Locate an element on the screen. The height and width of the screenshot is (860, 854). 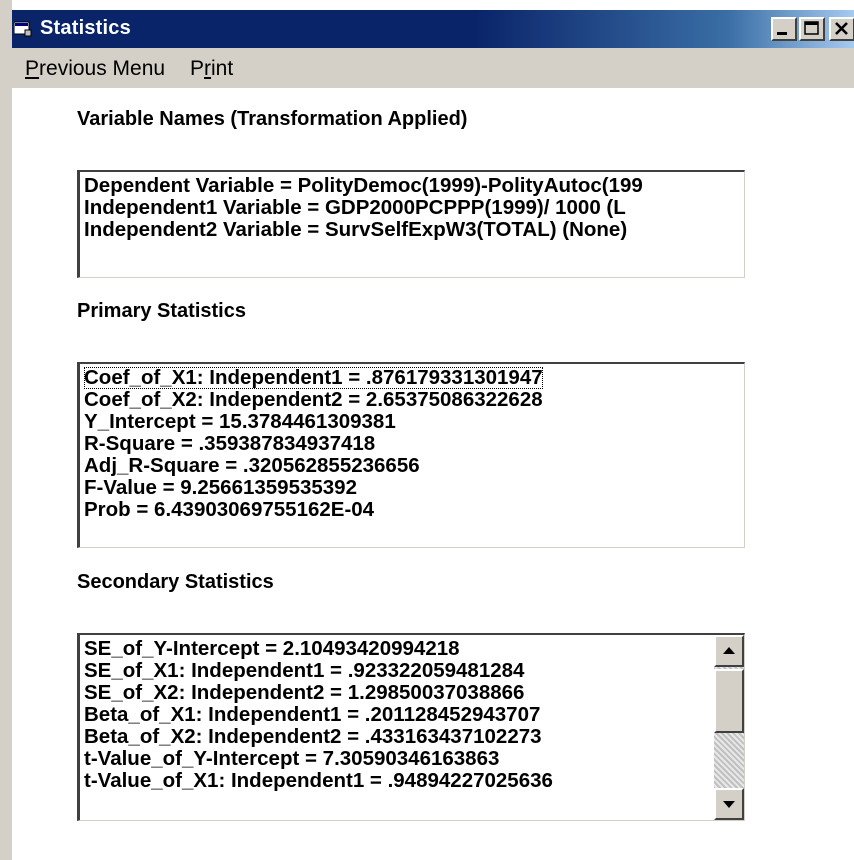
menu-bar: Previous Menu Print is located at coordinates (433, 68).